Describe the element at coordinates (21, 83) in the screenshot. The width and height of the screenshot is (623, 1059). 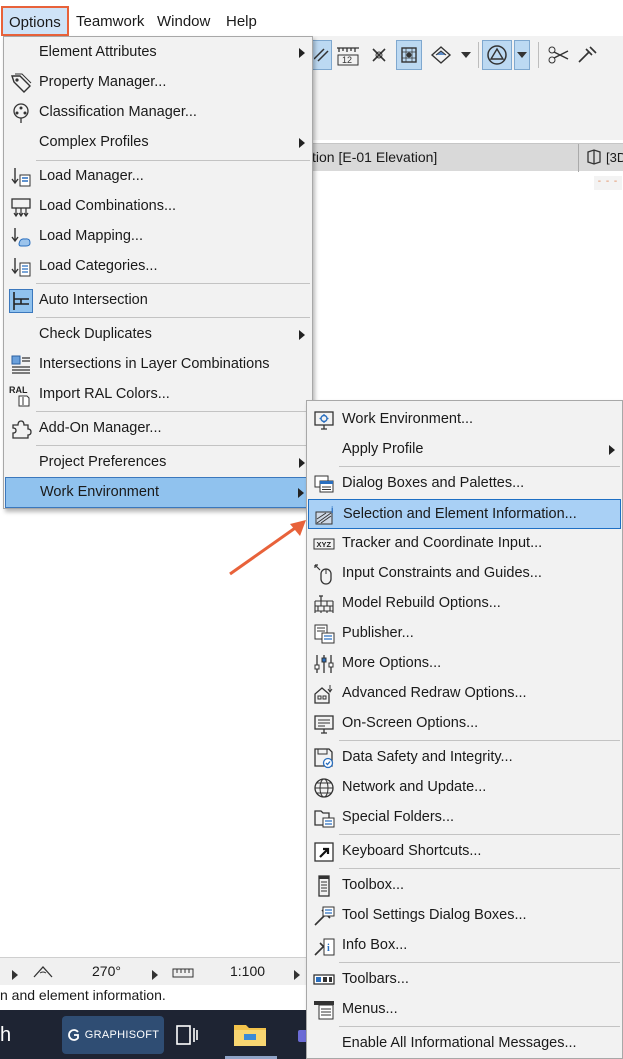
I see `tag-icon` at that location.